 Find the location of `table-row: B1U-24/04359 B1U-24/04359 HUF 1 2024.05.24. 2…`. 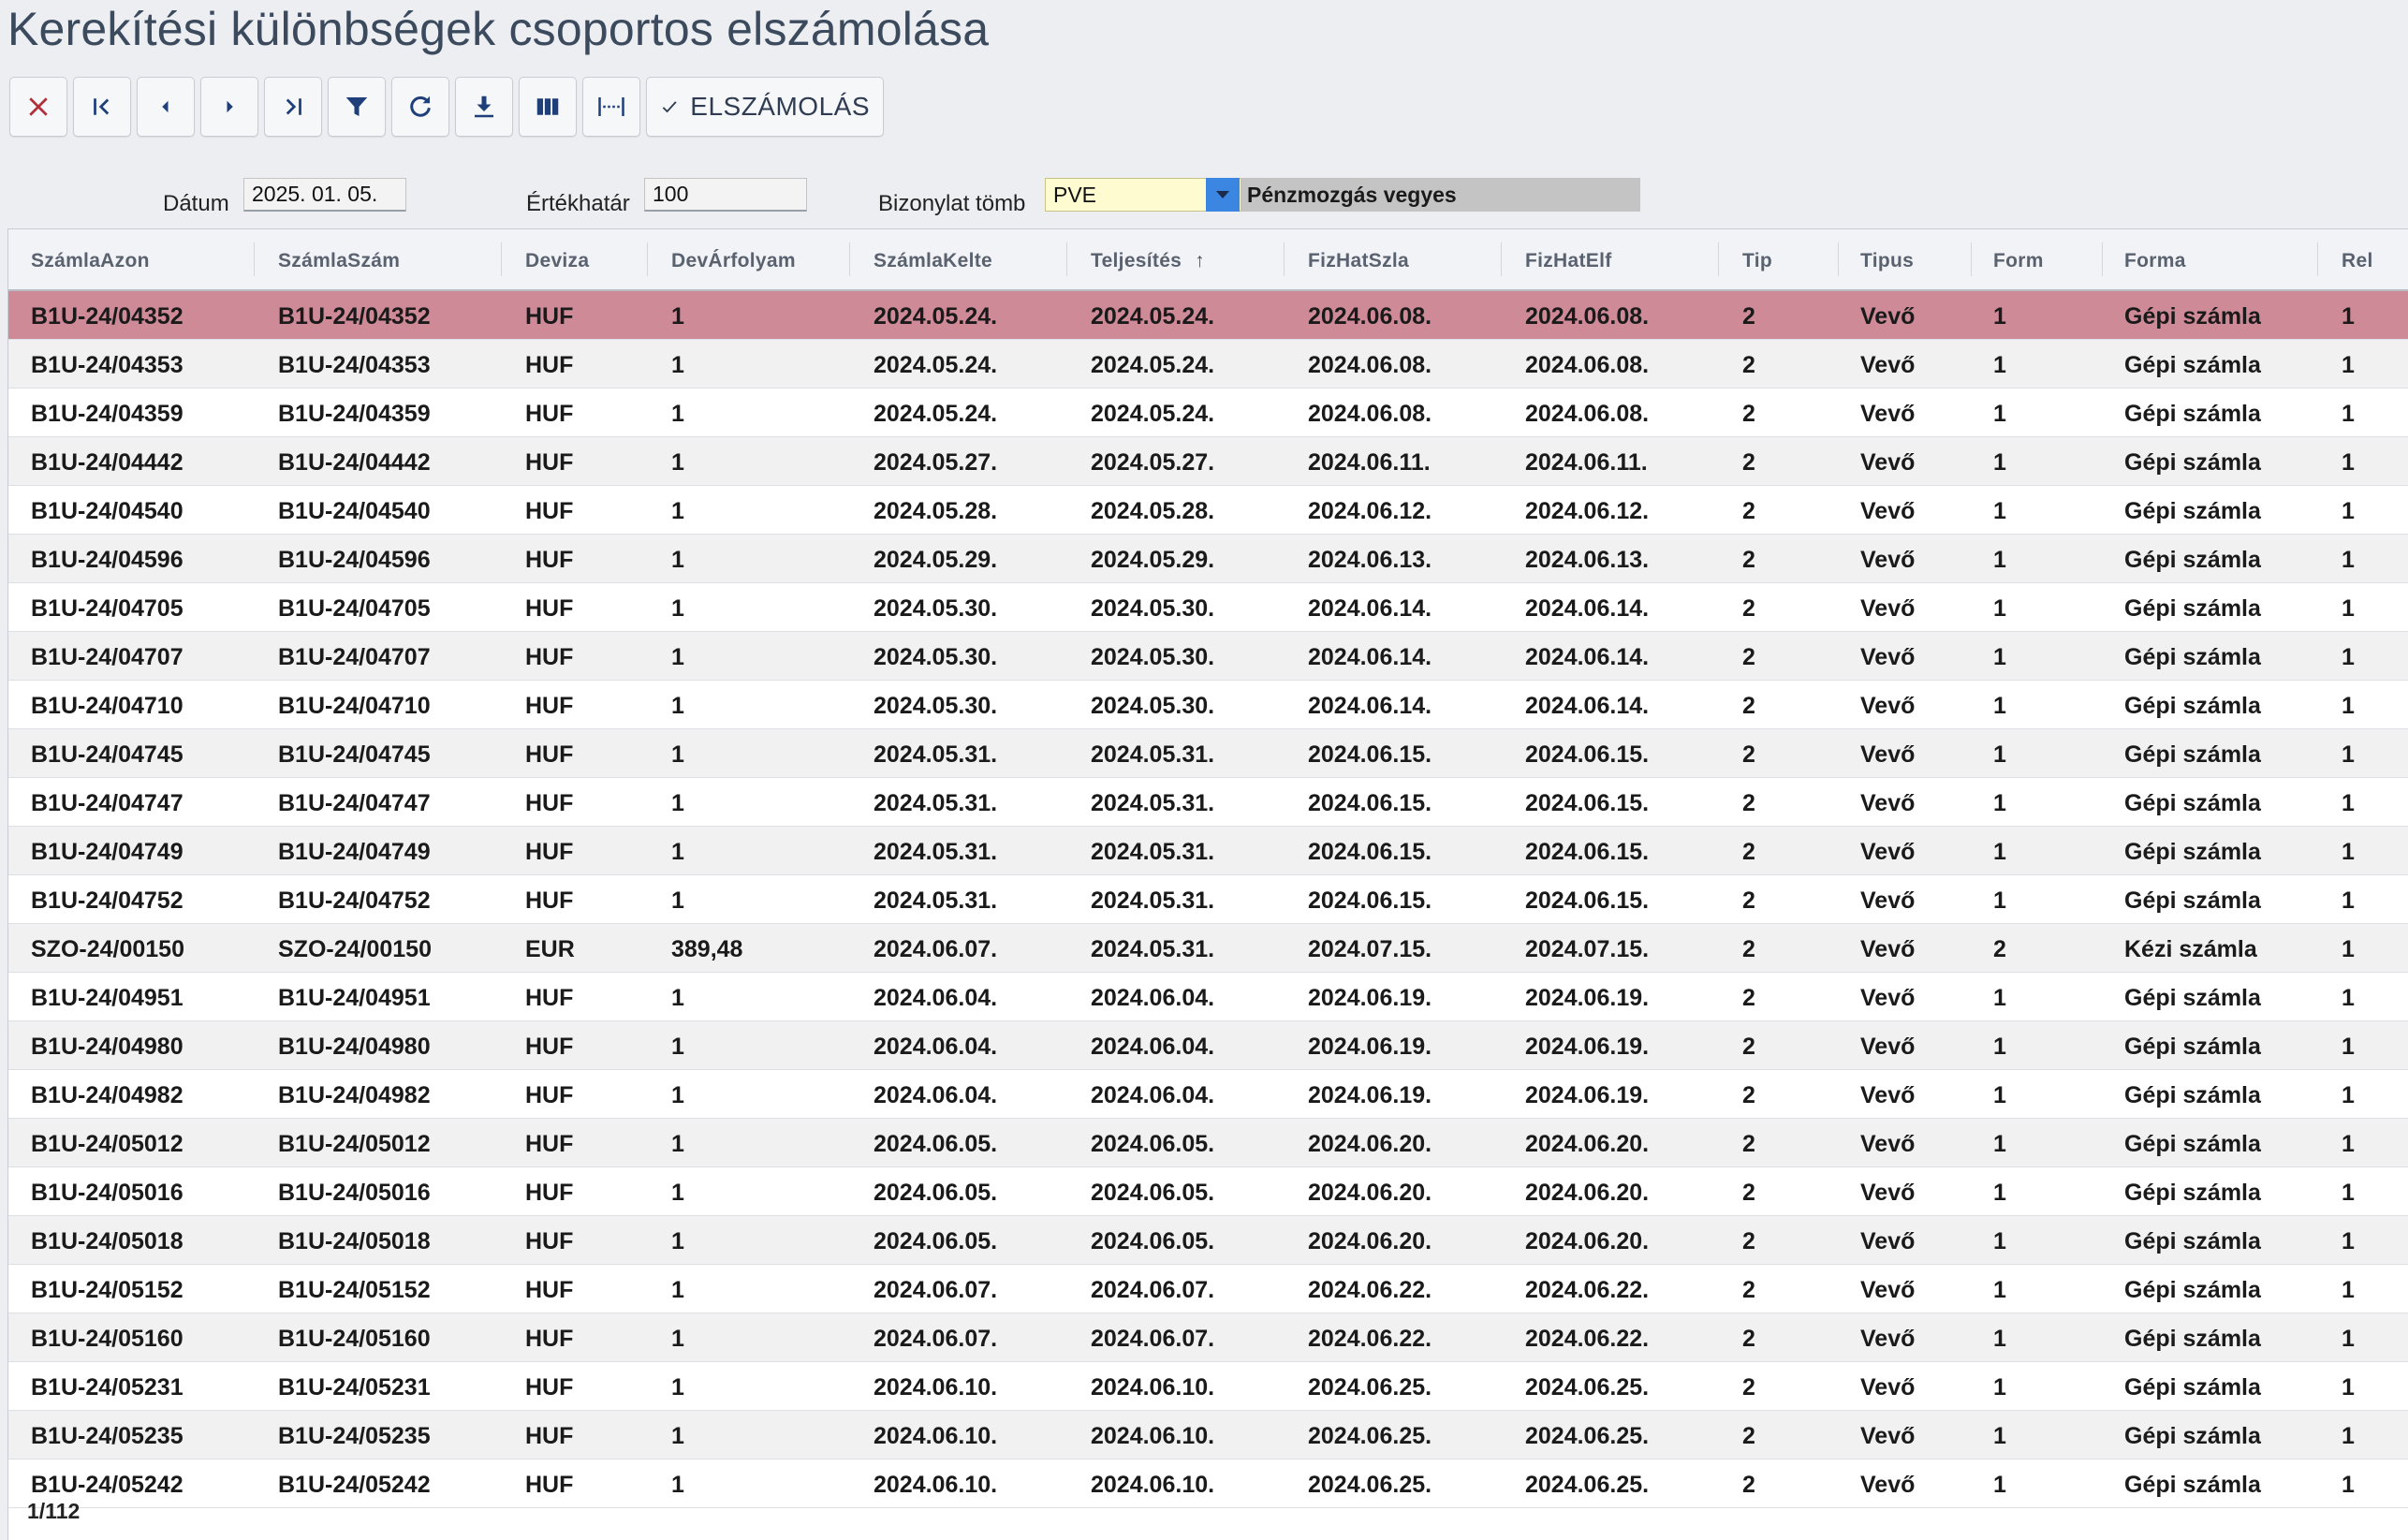

table-row: B1U-24/04359 B1U-24/04359 HUF 1 2024.05.24. 2… is located at coordinates (1208, 413).